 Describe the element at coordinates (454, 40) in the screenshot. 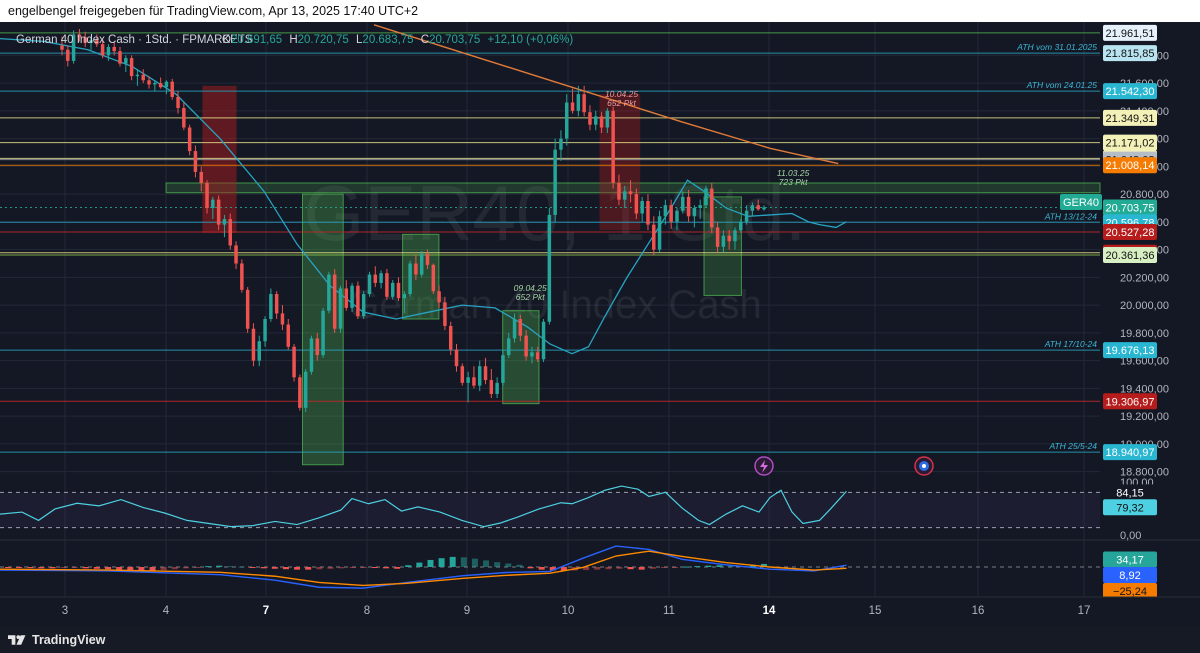

I see `close-value: 20.703,75` at that location.